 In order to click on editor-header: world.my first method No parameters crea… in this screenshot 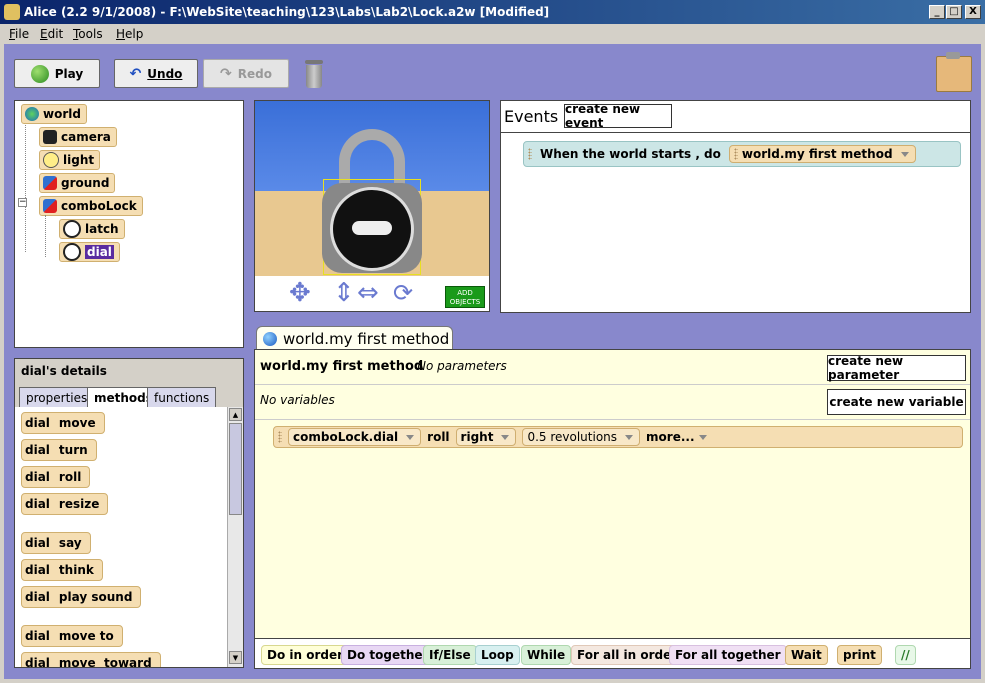, I will do `click(612, 367)`.